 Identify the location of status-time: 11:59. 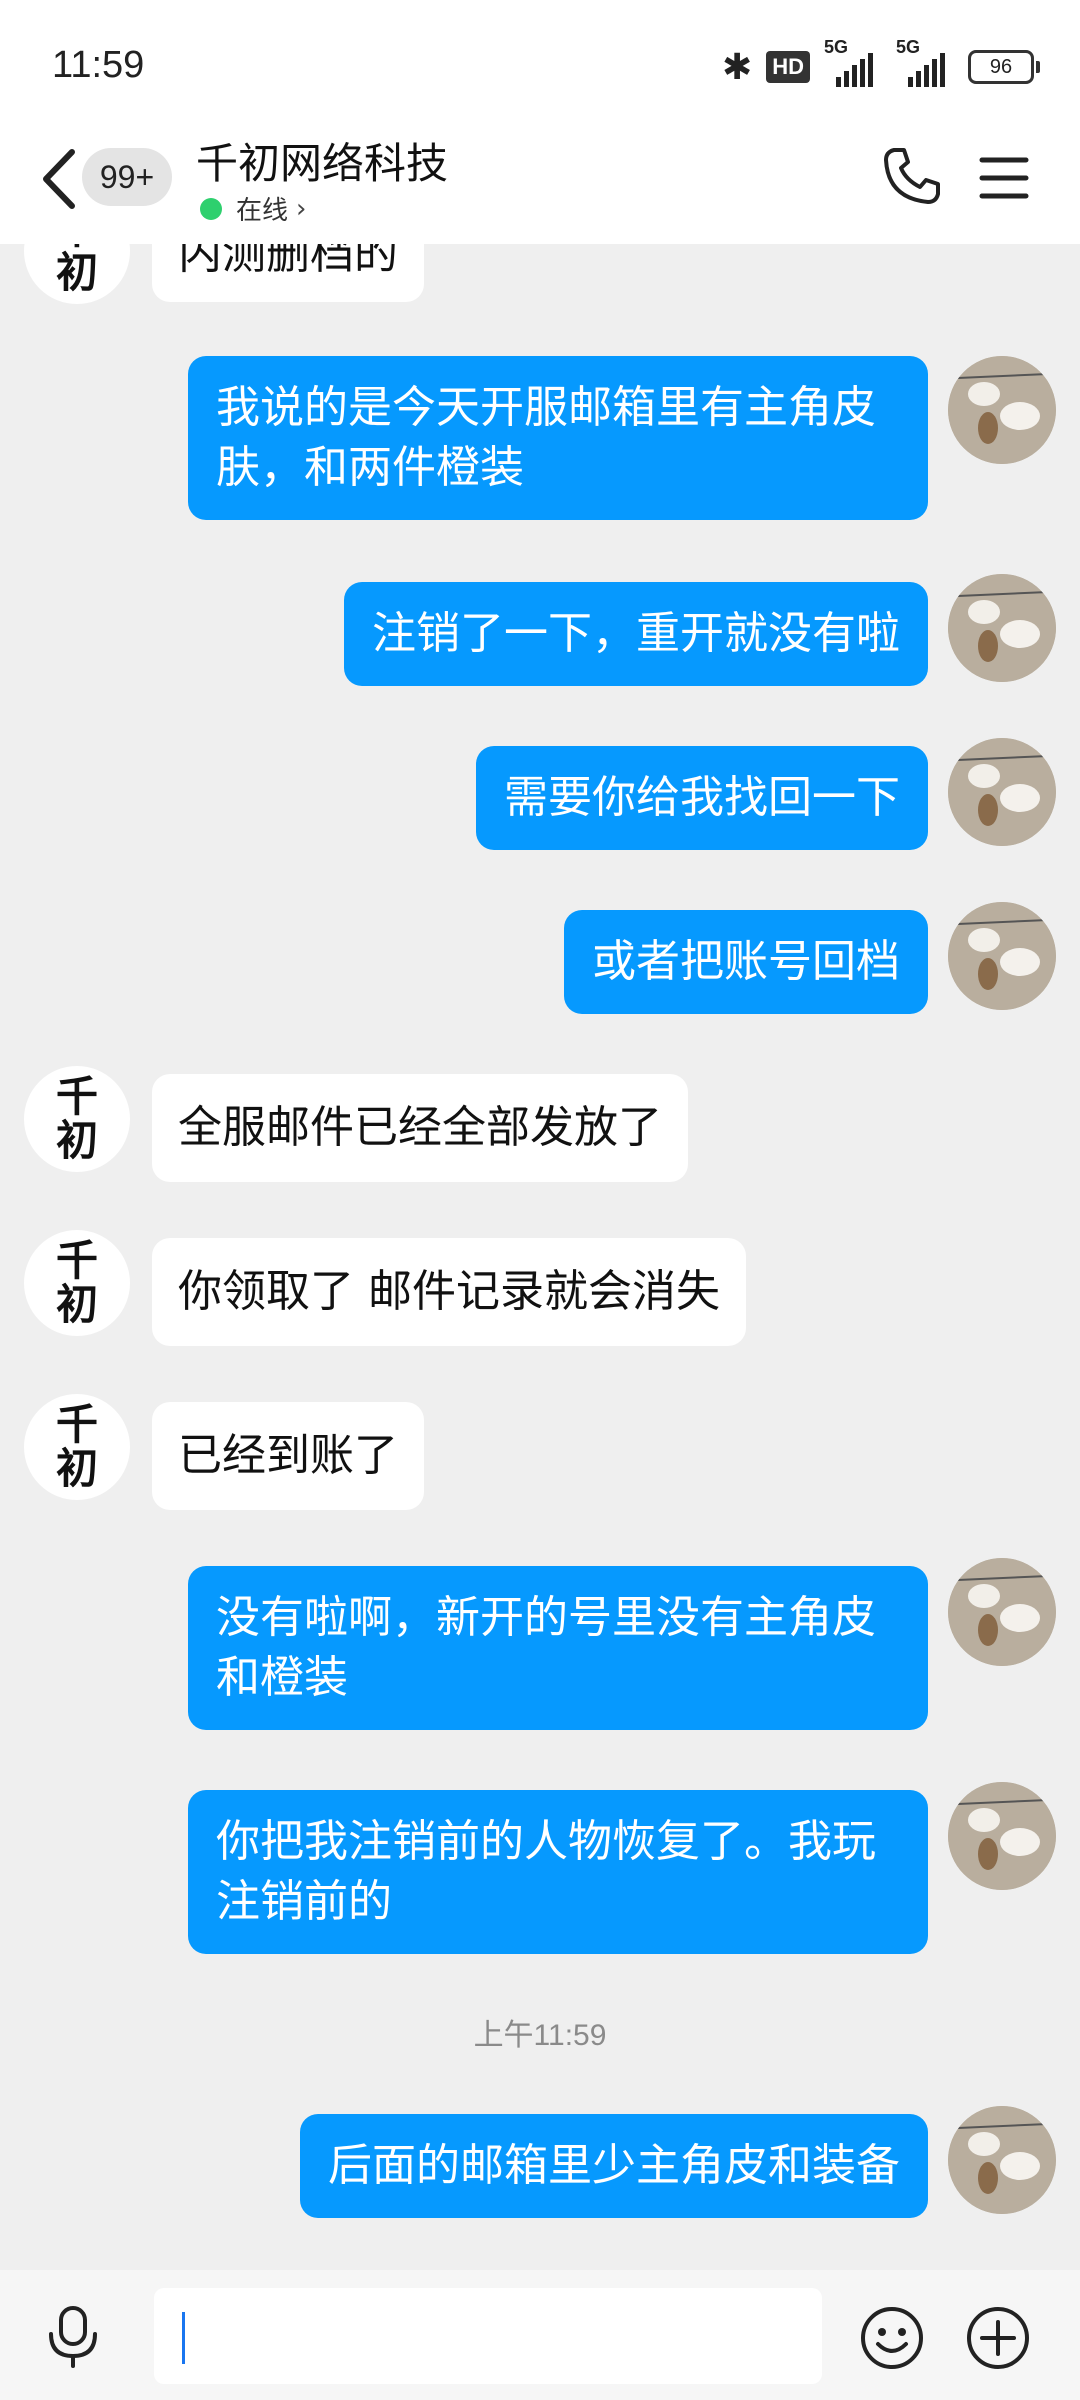
(98, 65).